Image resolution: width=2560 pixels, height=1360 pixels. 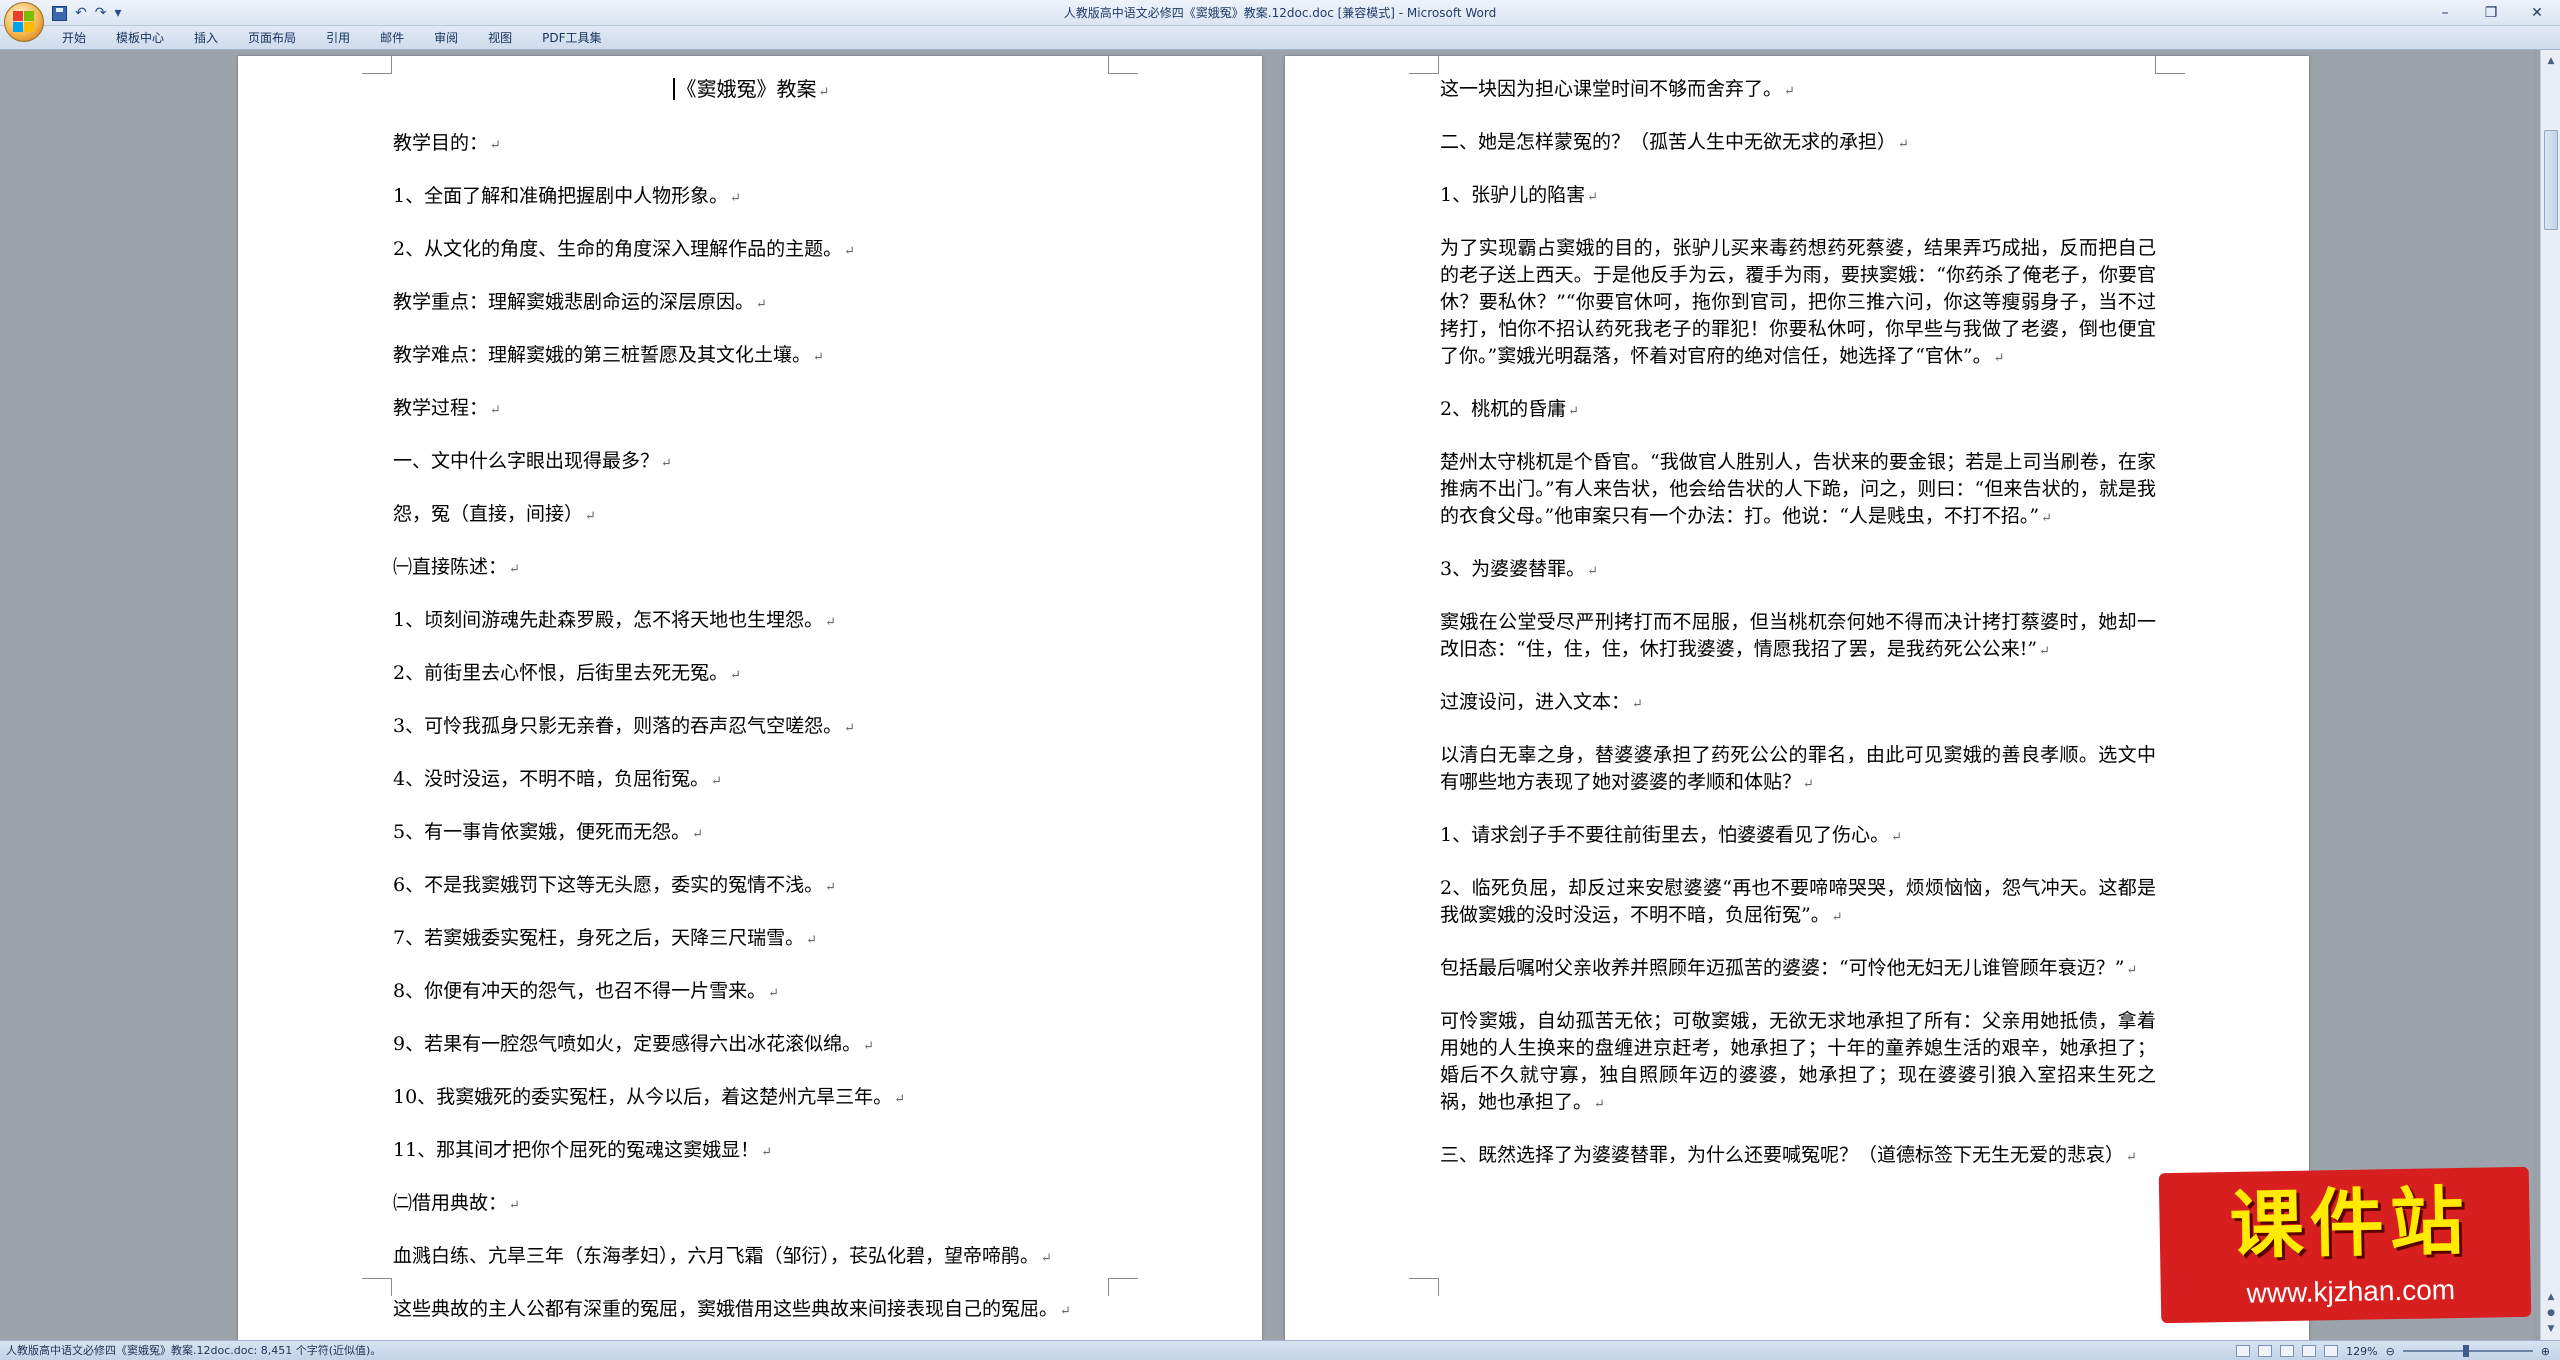 What do you see at coordinates (392, 38) in the screenshot?
I see `tab-item: 邮件` at bounding box center [392, 38].